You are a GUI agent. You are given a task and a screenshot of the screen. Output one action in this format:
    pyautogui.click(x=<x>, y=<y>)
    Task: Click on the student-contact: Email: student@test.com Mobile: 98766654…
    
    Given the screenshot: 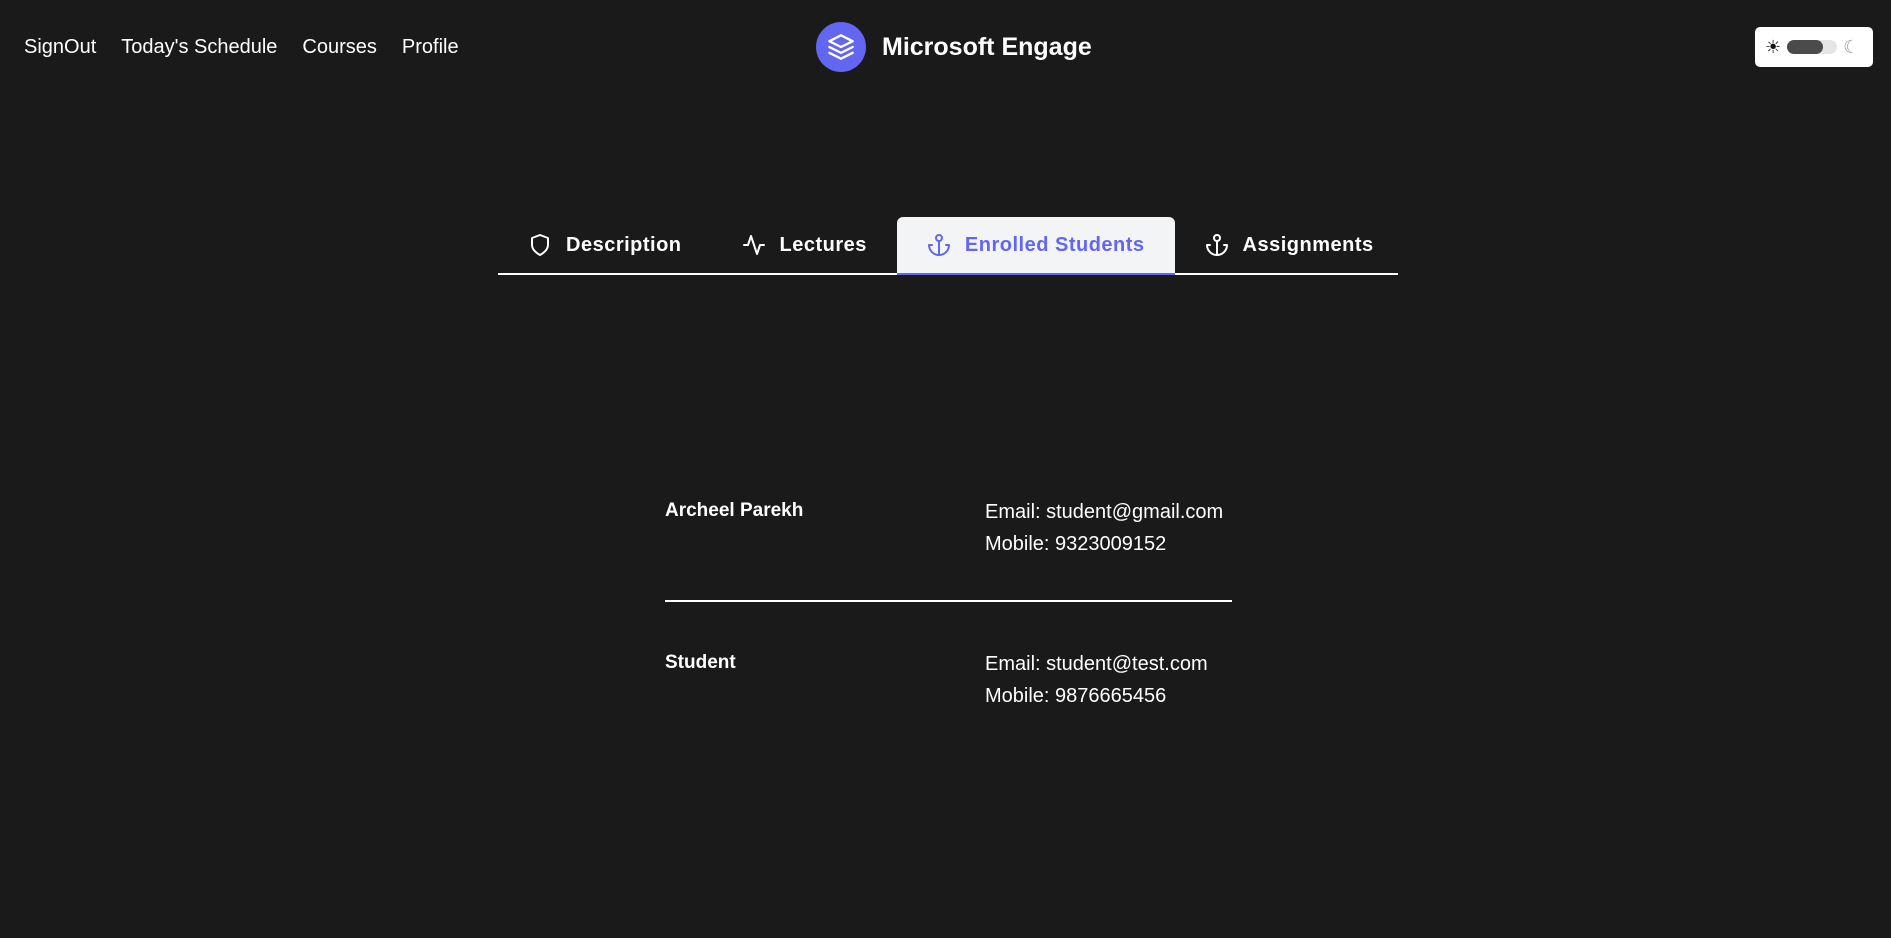 What is the action you would take?
    pyautogui.click(x=1096, y=700)
    